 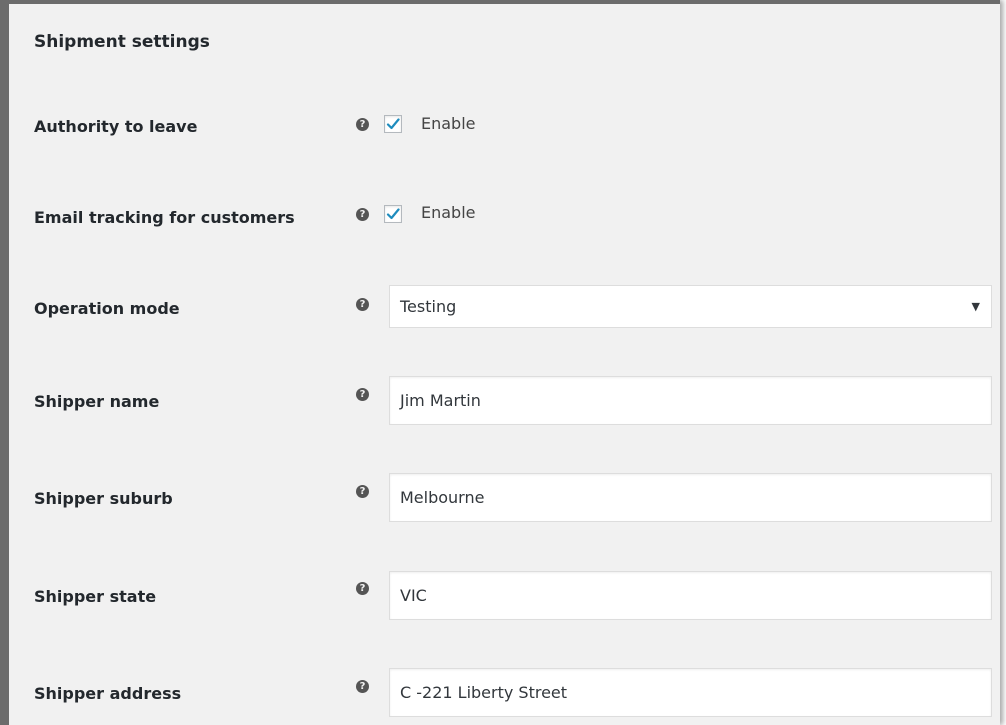 I want to click on email-tracking-checkbox, so click(x=393, y=214).